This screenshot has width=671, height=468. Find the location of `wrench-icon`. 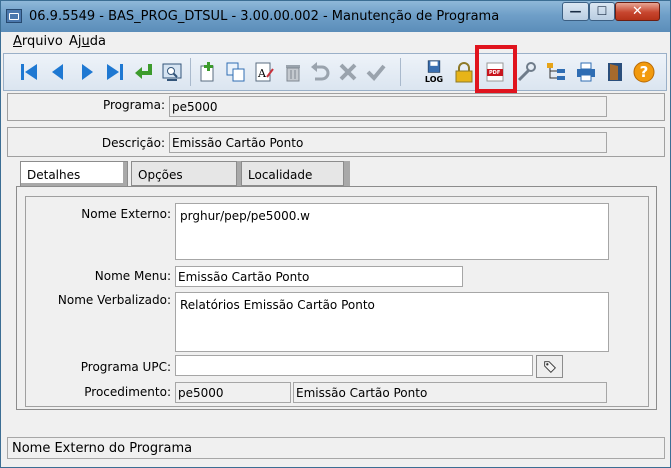

wrench-icon is located at coordinates (526, 72).